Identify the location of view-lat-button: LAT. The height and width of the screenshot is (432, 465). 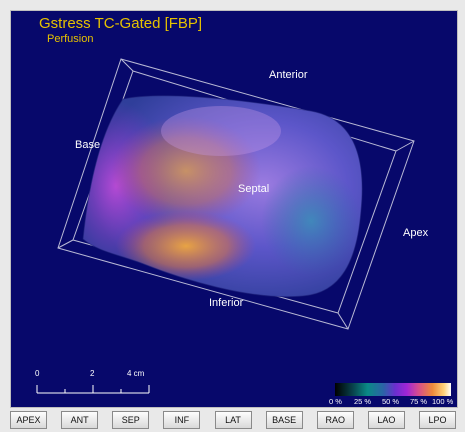
(233, 420).